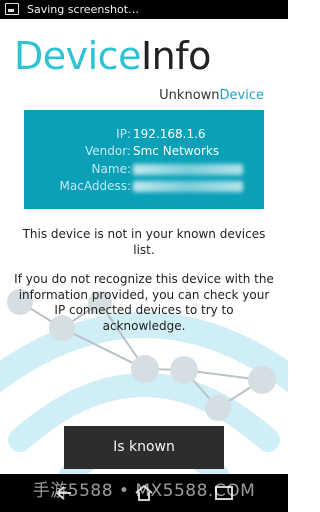 This screenshot has height=512, width=320. What do you see at coordinates (175, 56) in the screenshot?
I see `app-title-part-2: Info` at bounding box center [175, 56].